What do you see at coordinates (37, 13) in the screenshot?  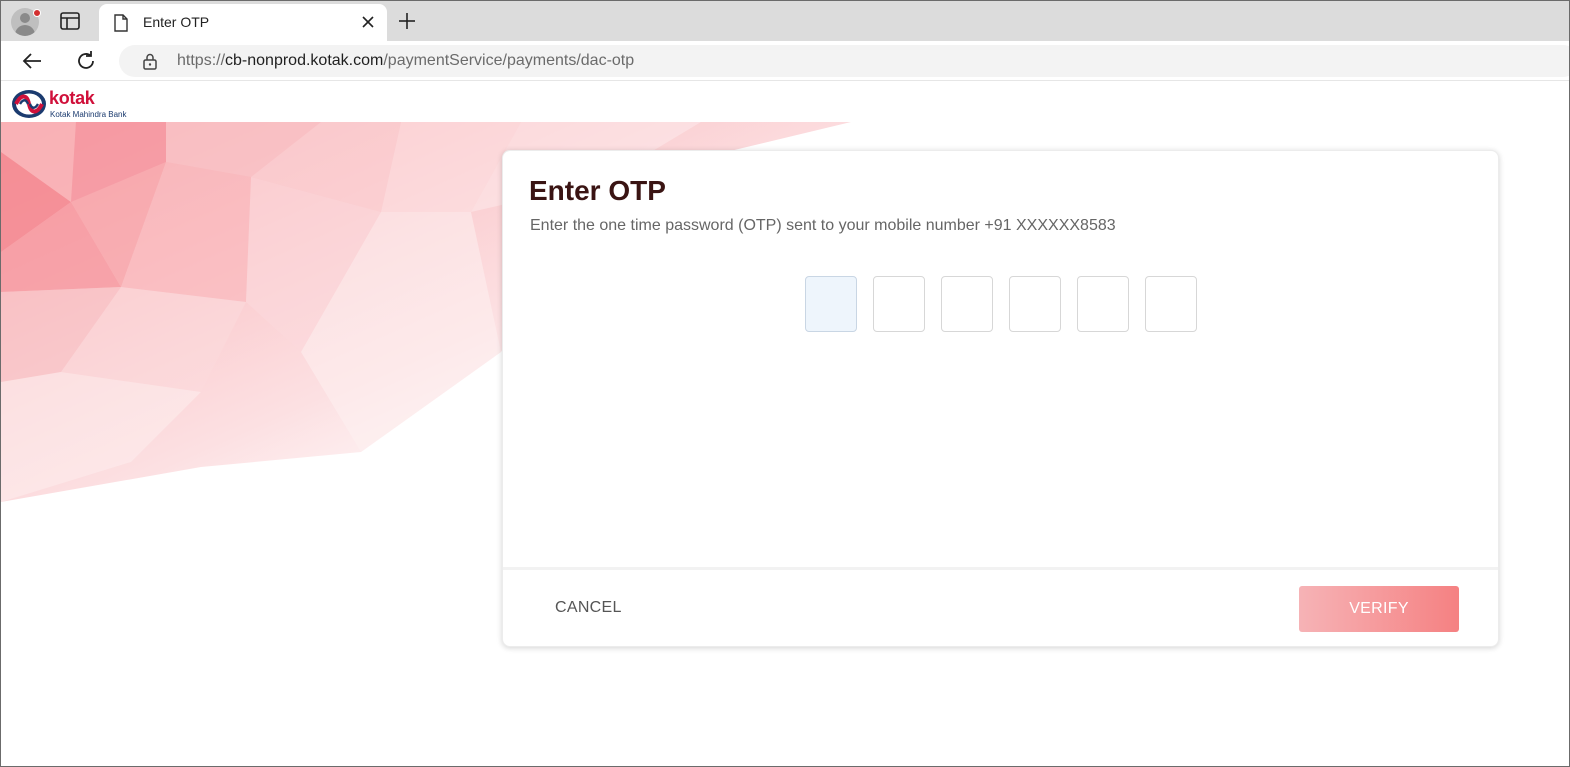 I see `notification-dot` at bounding box center [37, 13].